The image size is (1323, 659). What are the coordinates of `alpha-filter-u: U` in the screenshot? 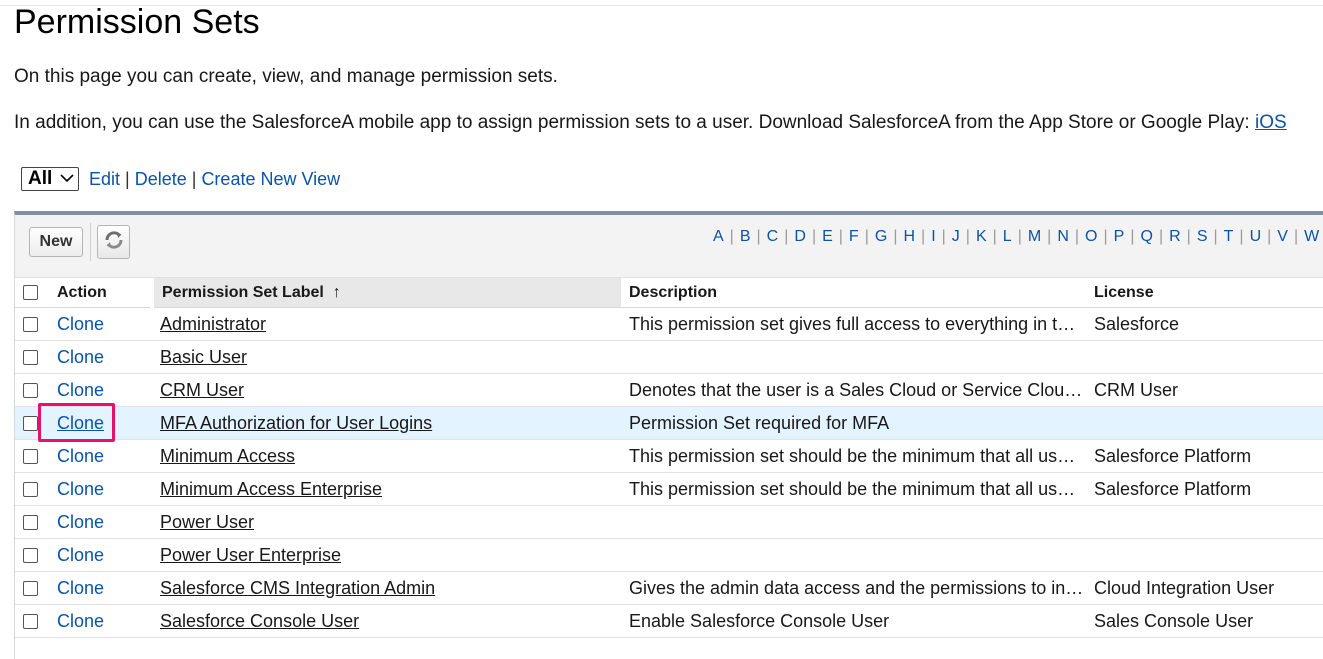 It's located at (1256, 237).